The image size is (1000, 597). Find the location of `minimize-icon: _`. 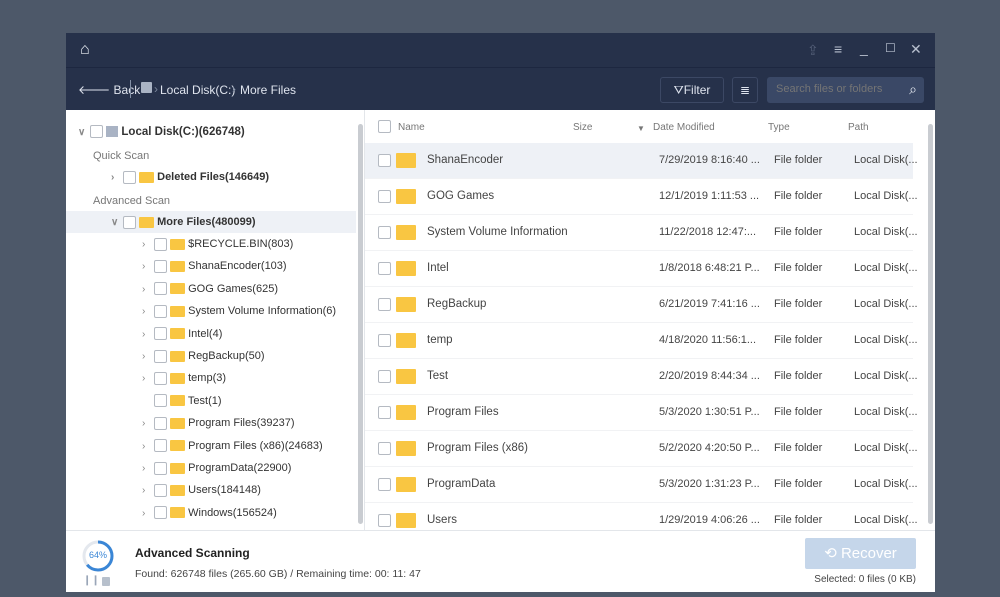

minimize-icon: _ is located at coordinates (864, 48).